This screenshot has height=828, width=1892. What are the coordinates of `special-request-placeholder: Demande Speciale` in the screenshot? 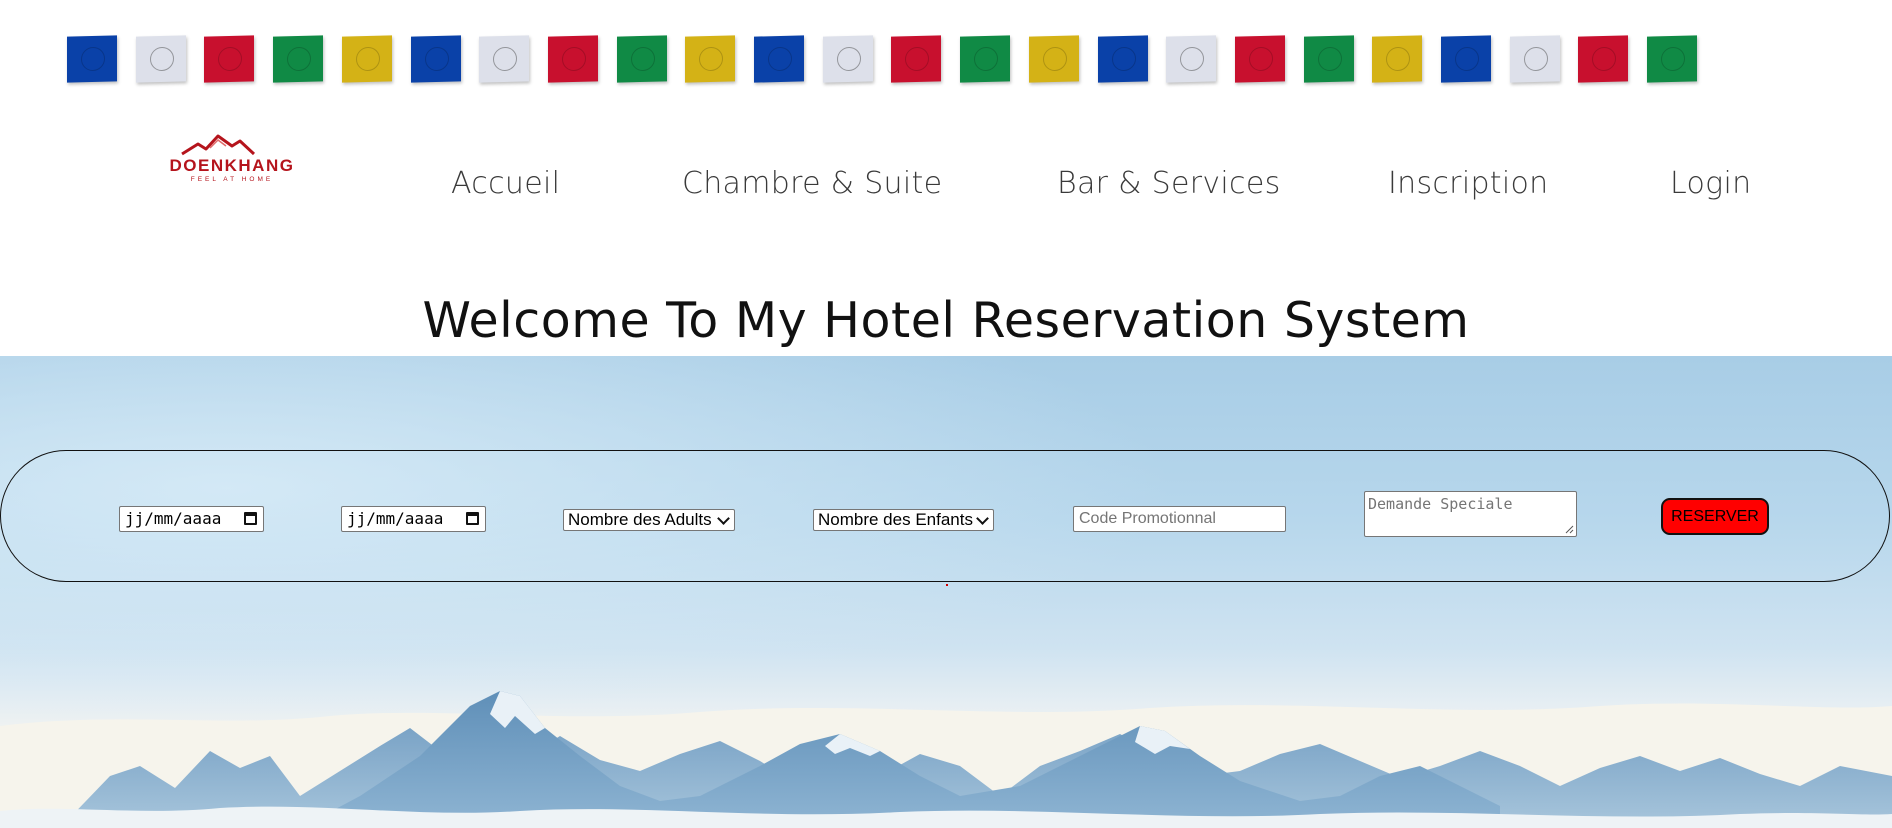 It's located at (1440, 504).